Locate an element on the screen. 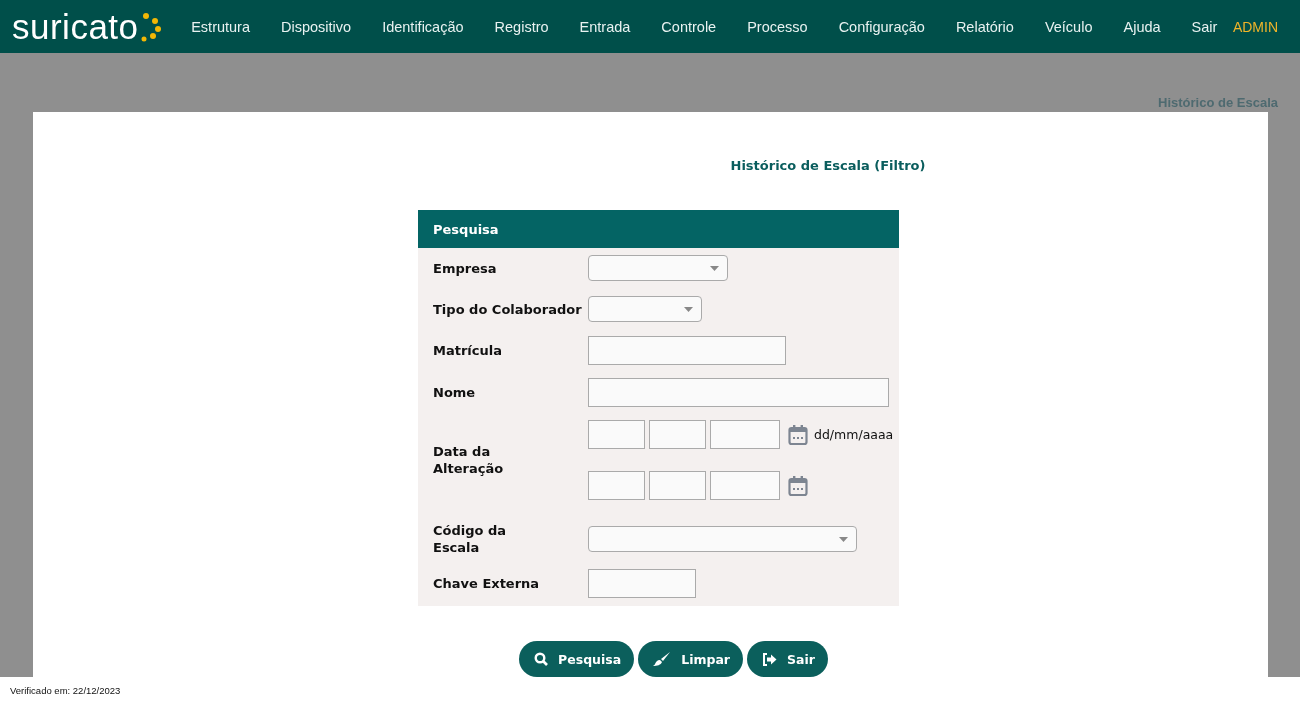  nav-item: Ajuda is located at coordinates (1142, 26).